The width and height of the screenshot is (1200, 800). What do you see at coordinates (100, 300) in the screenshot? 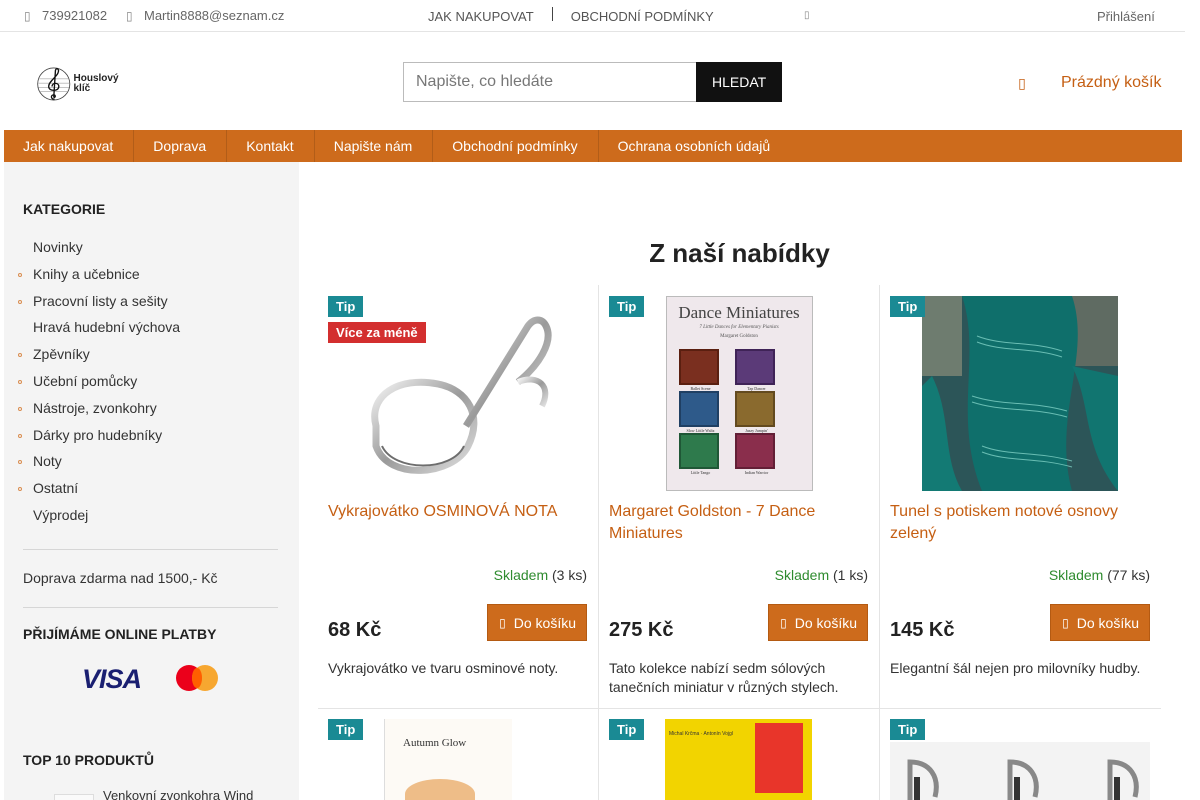
I see `category-label: Pracovní listy a sešity` at bounding box center [100, 300].